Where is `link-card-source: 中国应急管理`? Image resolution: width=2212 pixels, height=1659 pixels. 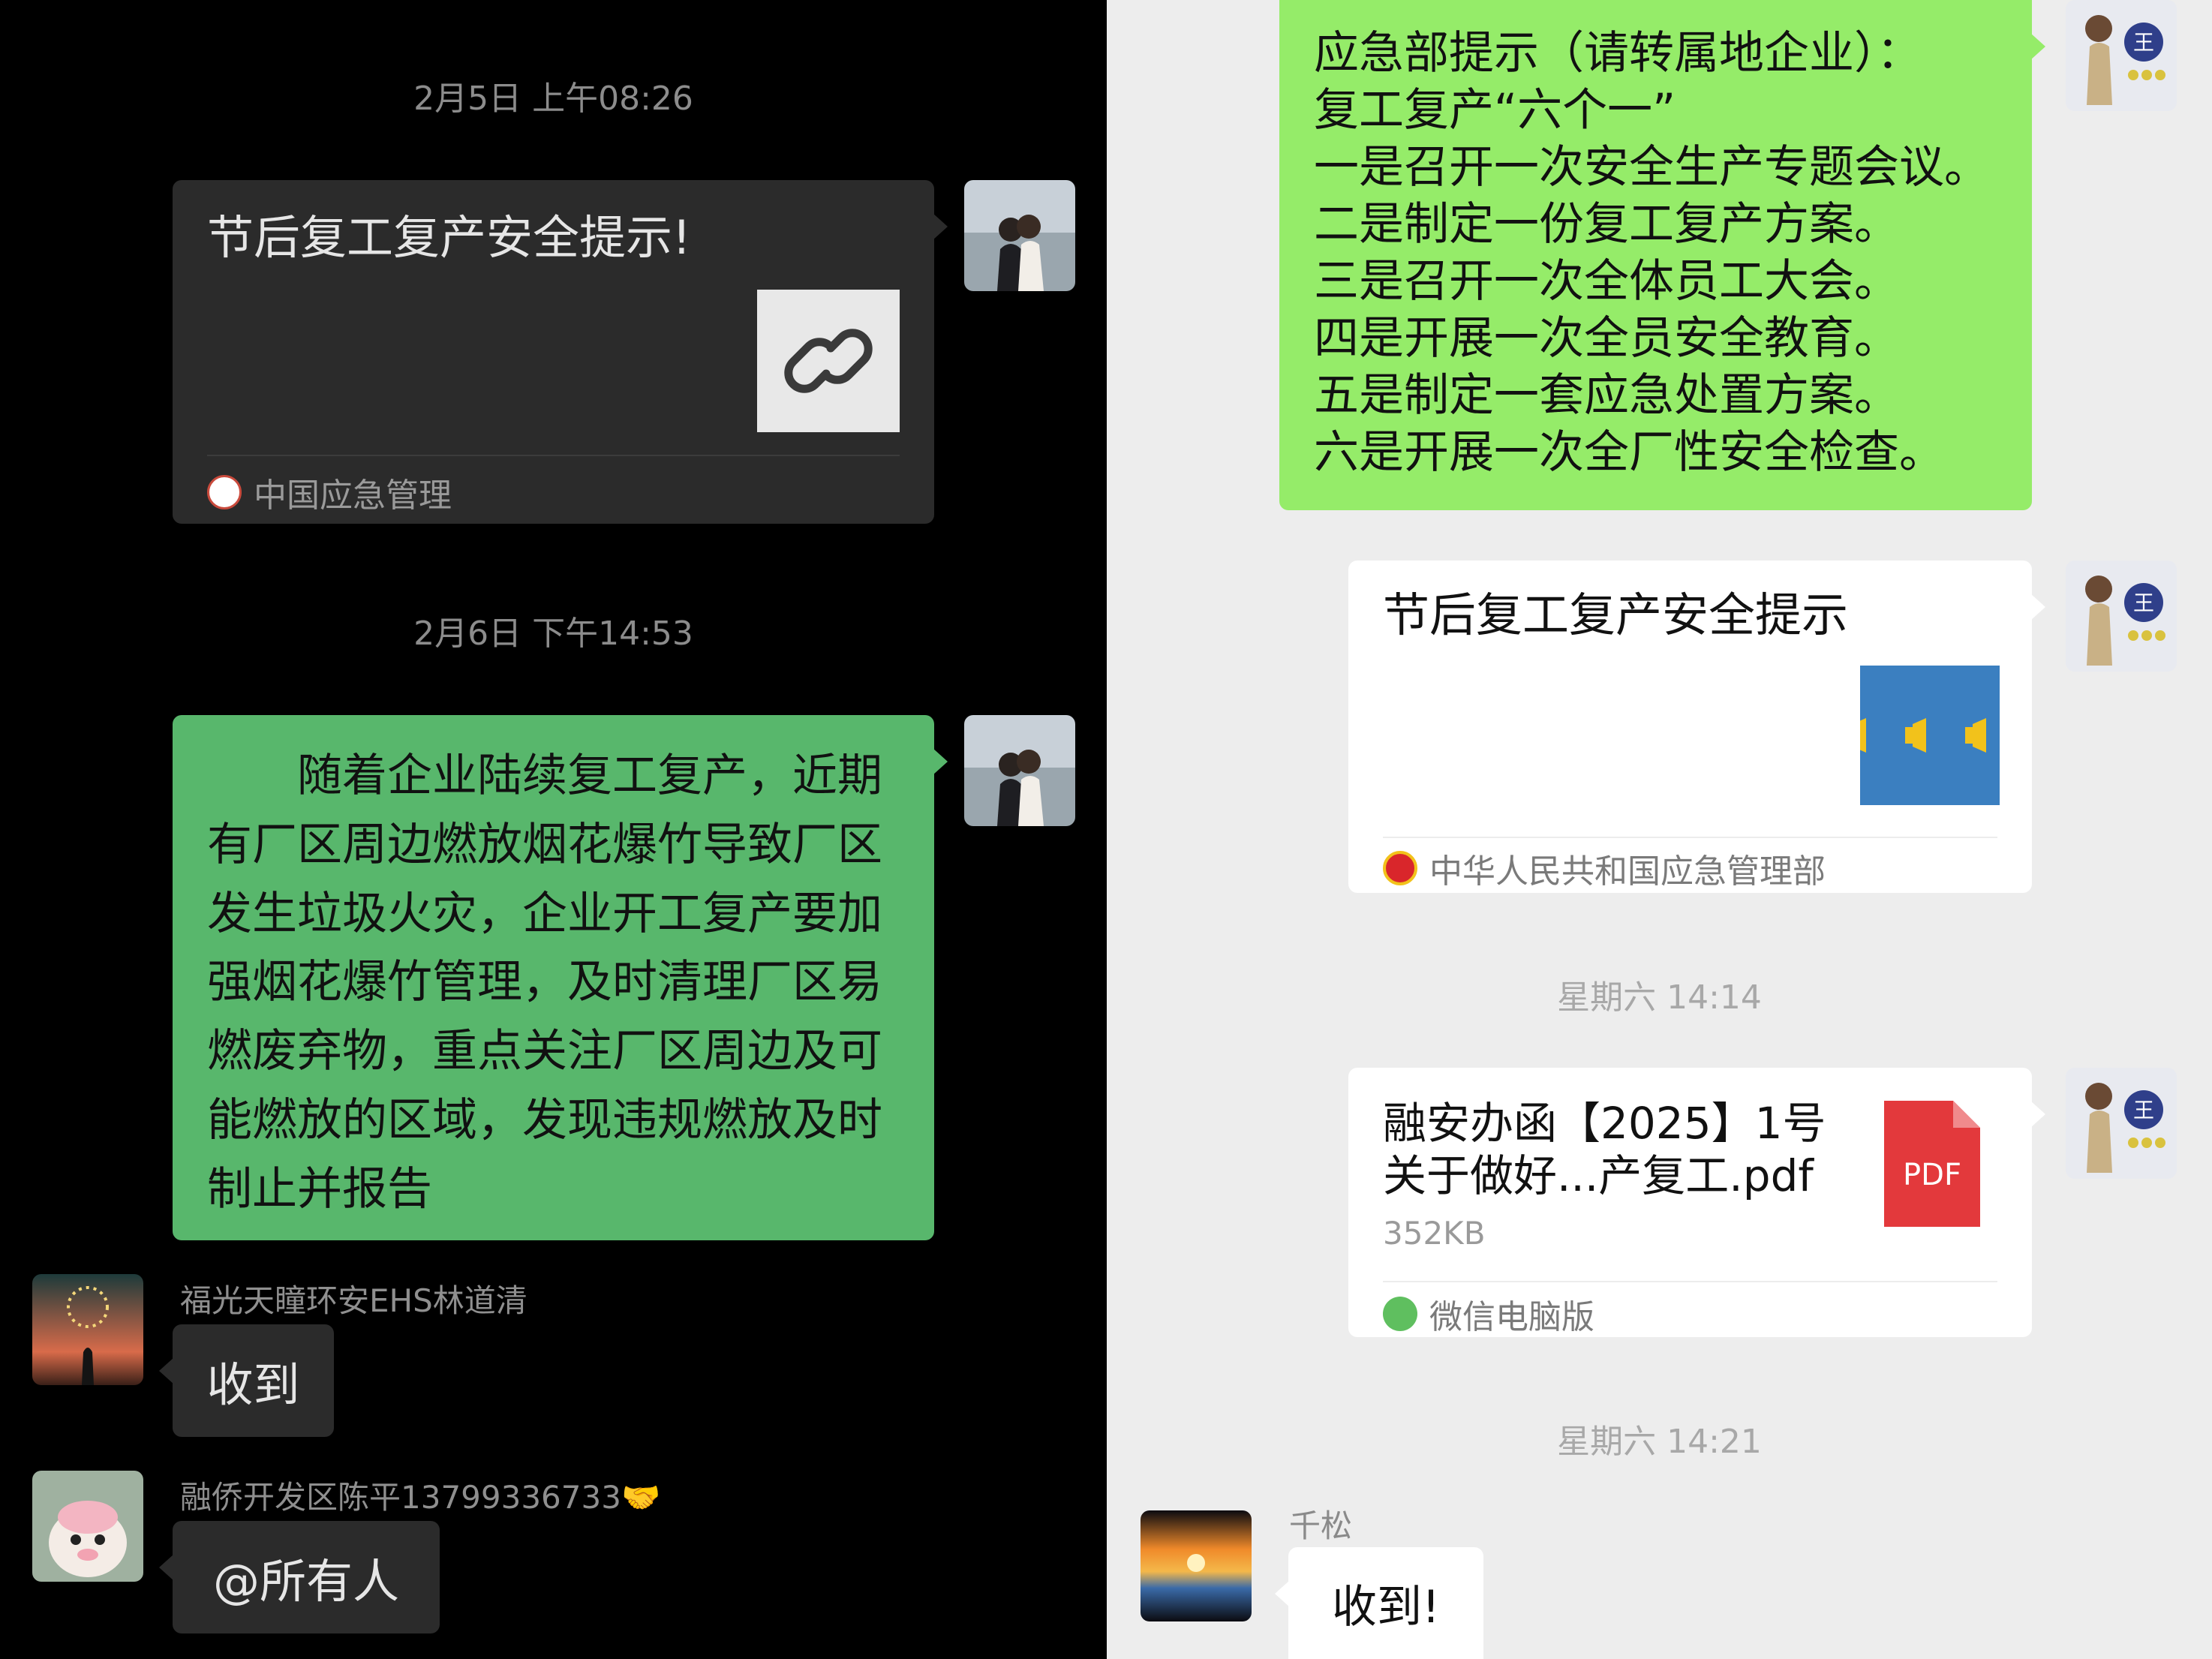 link-card-source: 中国应急管理 is located at coordinates (330, 492).